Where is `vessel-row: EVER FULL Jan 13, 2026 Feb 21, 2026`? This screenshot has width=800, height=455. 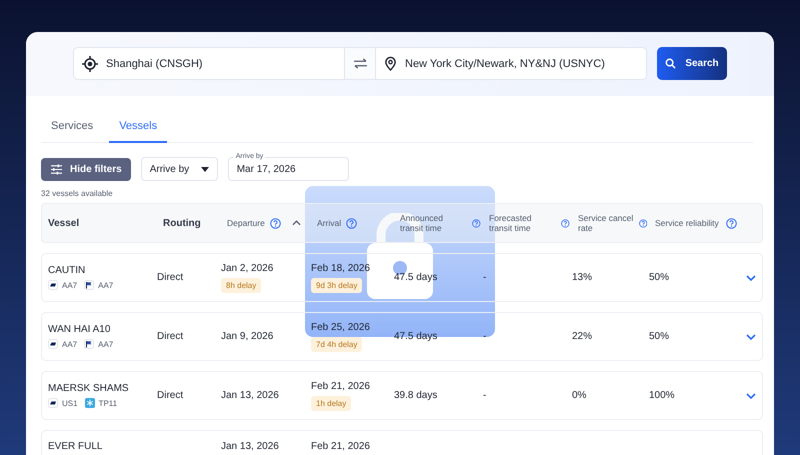 vessel-row: EVER FULL Jan 13, 2026 Feb 21, 2026 is located at coordinates (402, 442).